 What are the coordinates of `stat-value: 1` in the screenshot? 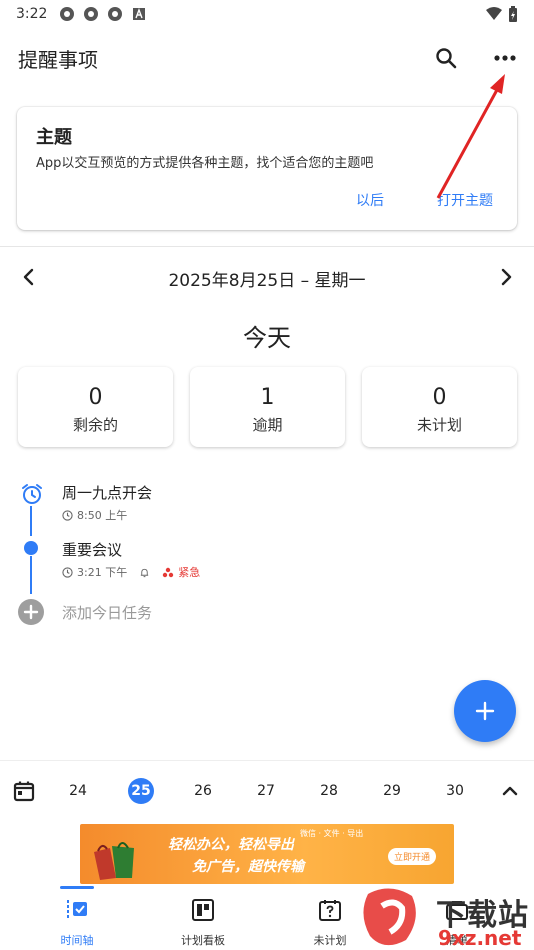 It's located at (267, 397).